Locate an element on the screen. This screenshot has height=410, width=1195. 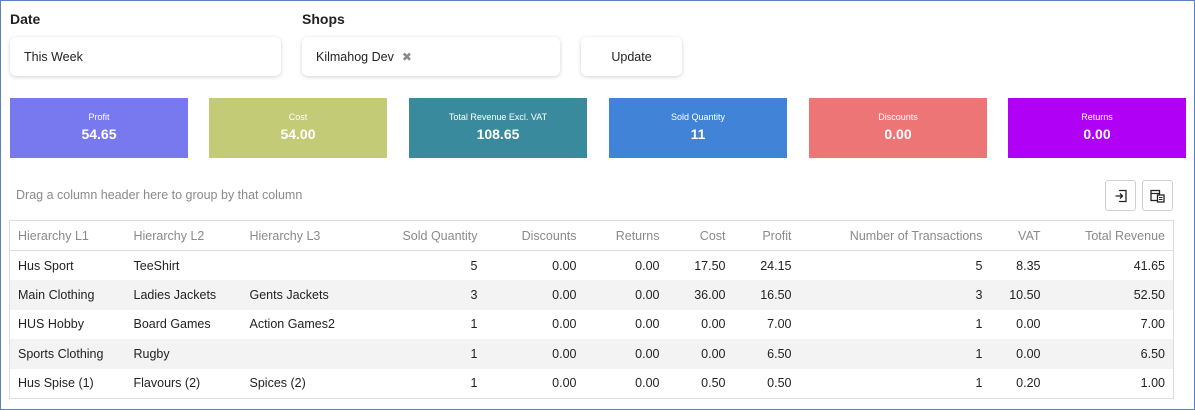
table-cell: Action Games2 is located at coordinates (292, 324).